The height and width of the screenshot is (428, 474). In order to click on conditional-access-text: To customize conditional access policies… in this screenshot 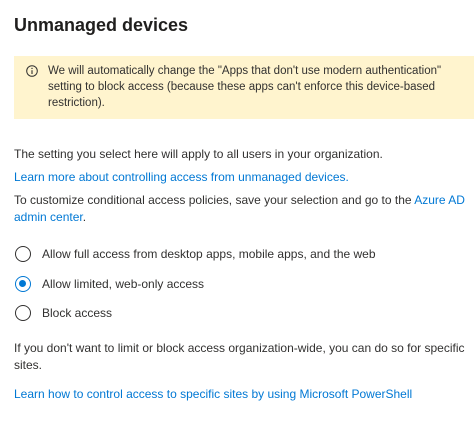, I will do `click(214, 200)`.